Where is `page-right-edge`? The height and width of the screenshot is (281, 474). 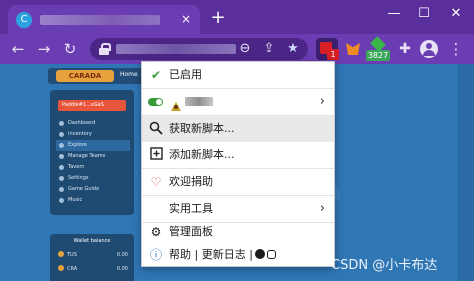 page-right-edge is located at coordinates (466, 172).